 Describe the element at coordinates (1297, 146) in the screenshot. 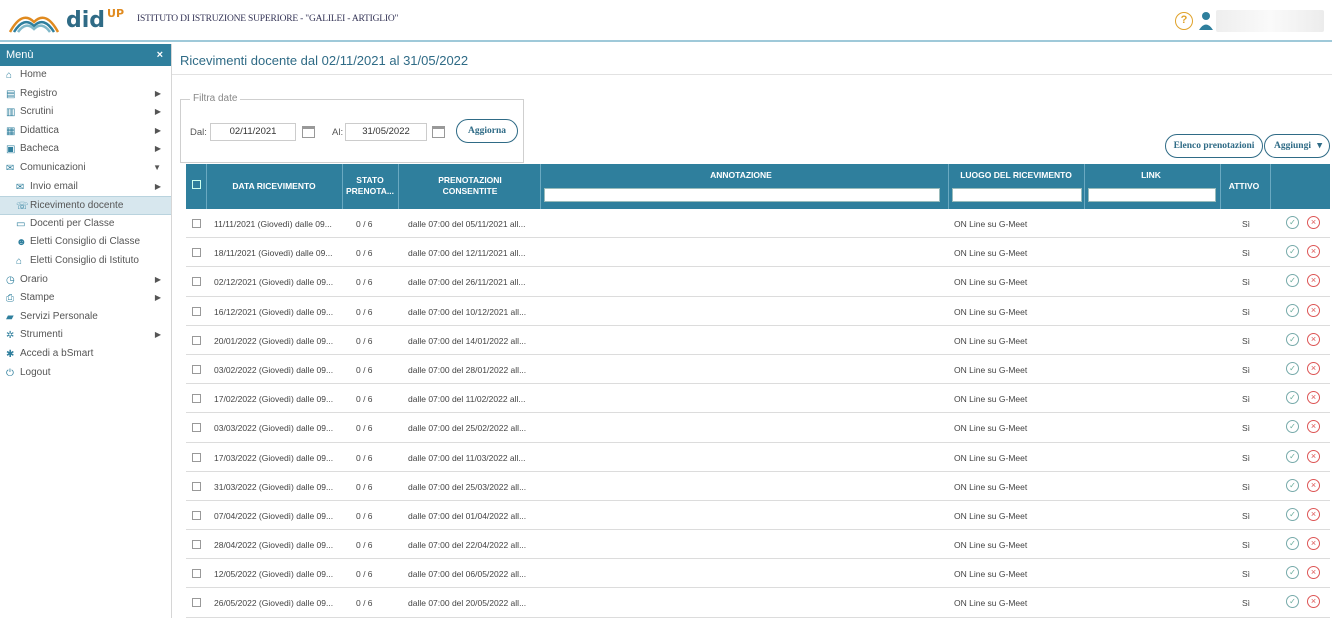

I see `add-button: Aggiungi ▾` at that location.